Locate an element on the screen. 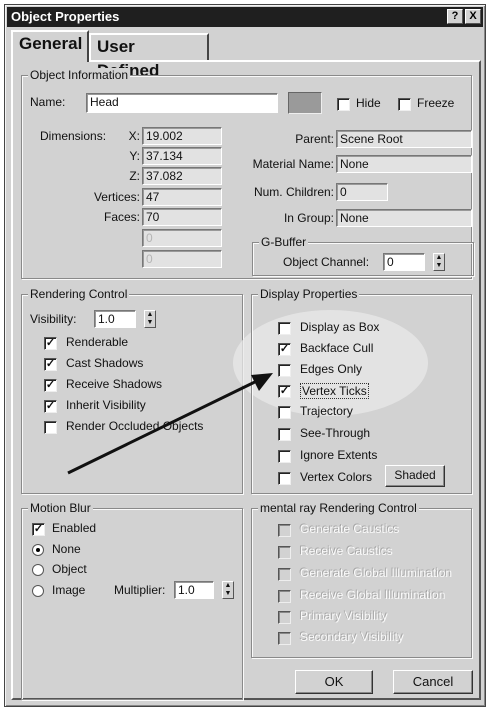  motion-blur-enabled-checkbox: ✓ is located at coordinates (38, 529).